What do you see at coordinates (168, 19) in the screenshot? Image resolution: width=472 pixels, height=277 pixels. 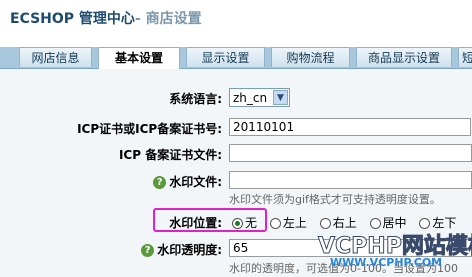 I see `title-sub: - 商店设置` at bounding box center [168, 19].